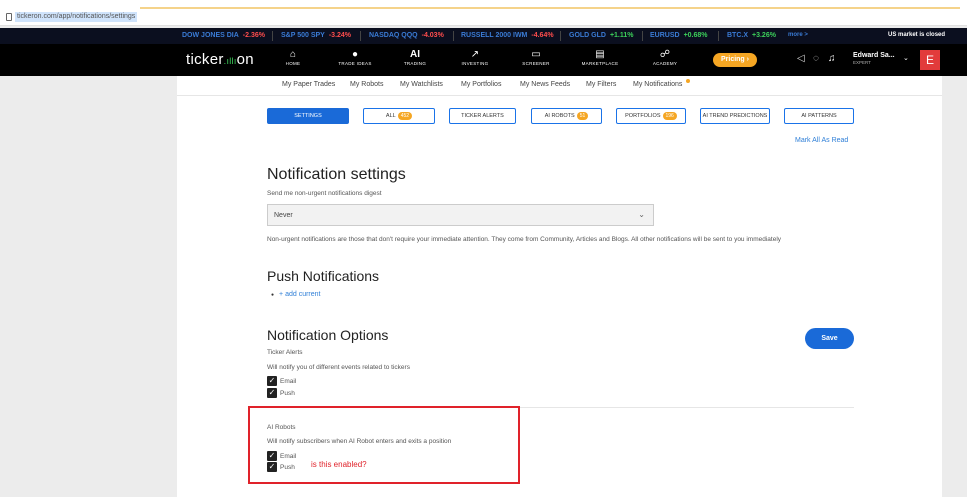  Describe the element at coordinates (283, 215) in the screenshot. I see `select-value: Never` at that location.